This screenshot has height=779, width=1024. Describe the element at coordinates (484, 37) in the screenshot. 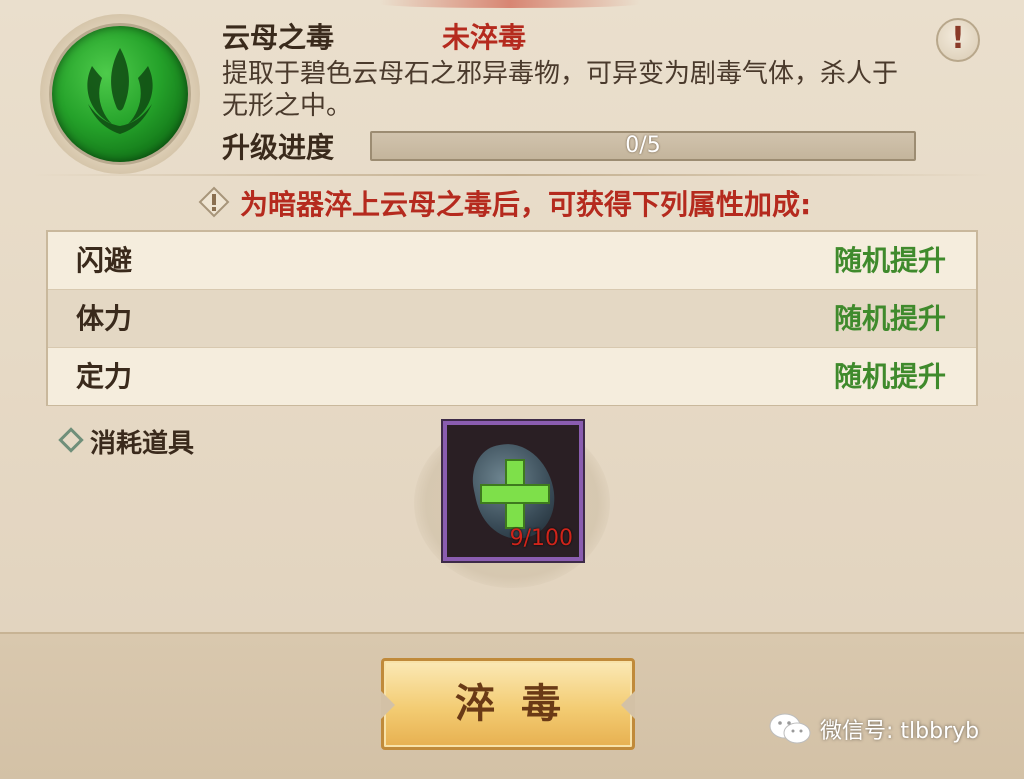

I see `skill-status: 未淬毒` at that location.